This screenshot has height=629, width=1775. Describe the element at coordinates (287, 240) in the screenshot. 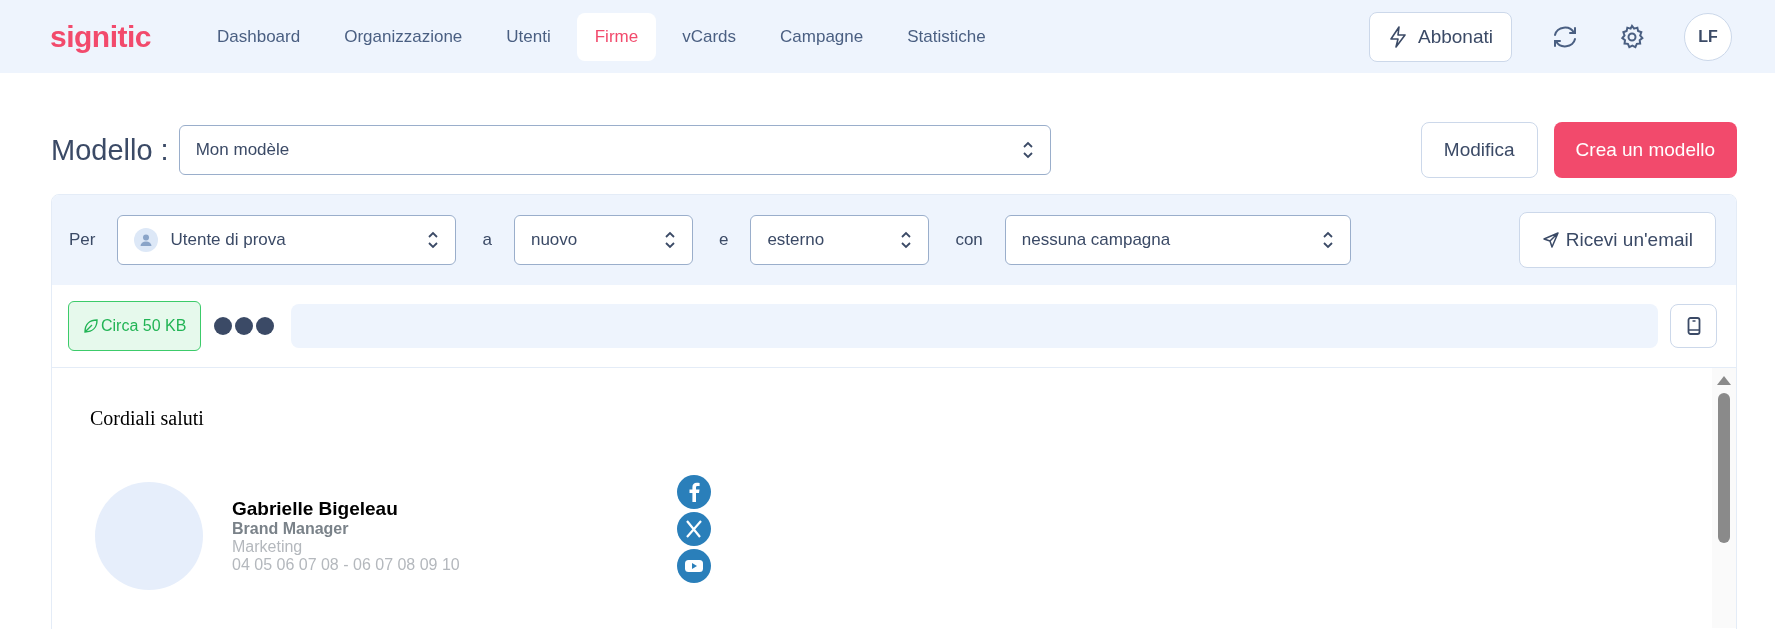

I see `filter-select: Utente di prova` at that location.